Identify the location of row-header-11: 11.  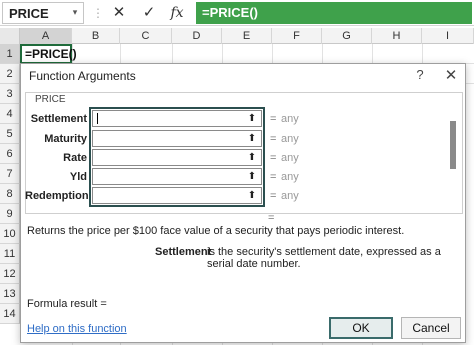
(10, 254).